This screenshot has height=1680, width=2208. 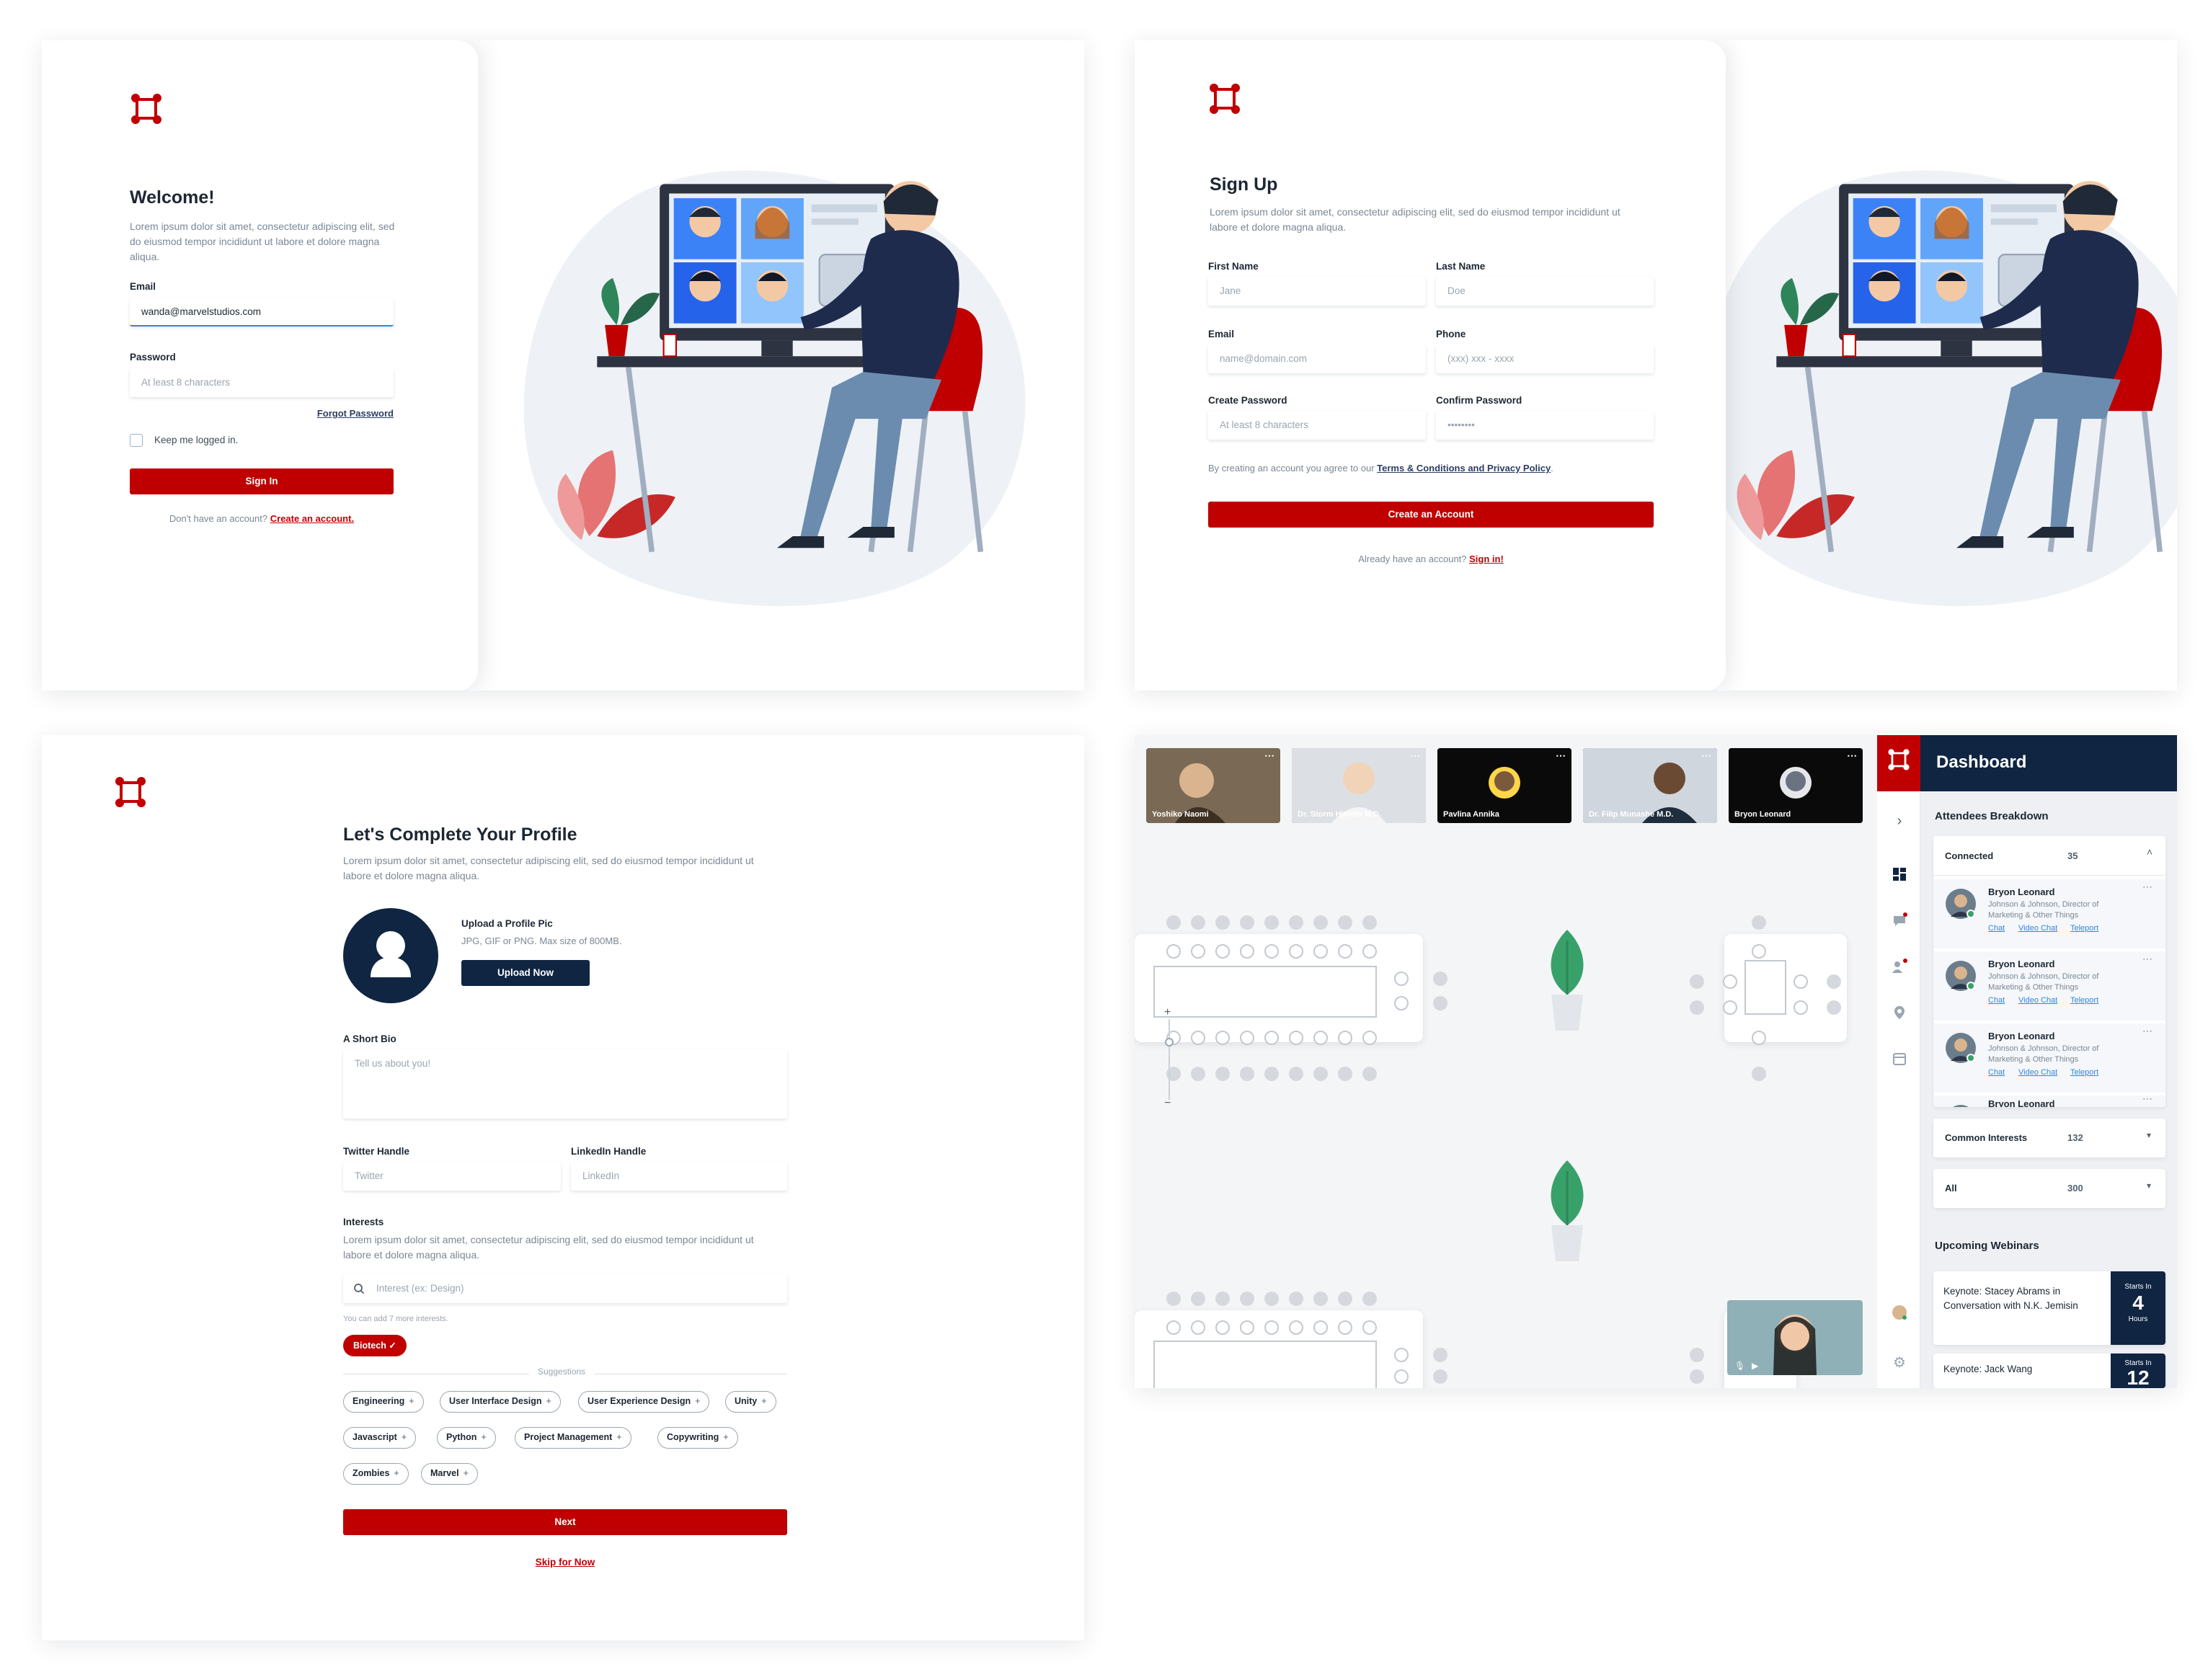 What do you see at coordinates (1317, 425) in the screenshot?
I see `create-password-field: At least 8 characters` at bounding box center [1317, 425].